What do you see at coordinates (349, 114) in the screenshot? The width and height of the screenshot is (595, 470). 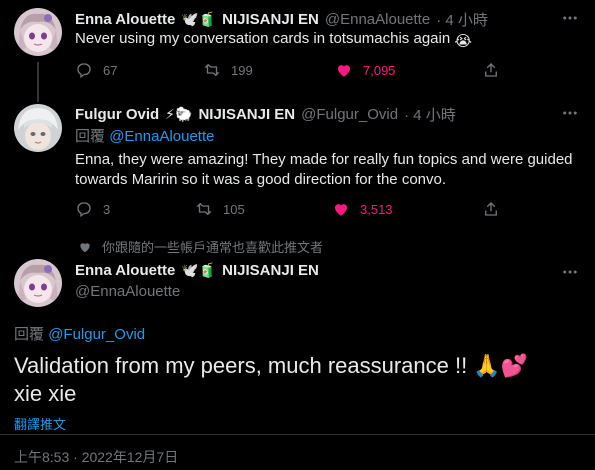 I see `handle: @Fulgur_Ovid` at bounding box center [349, 114].